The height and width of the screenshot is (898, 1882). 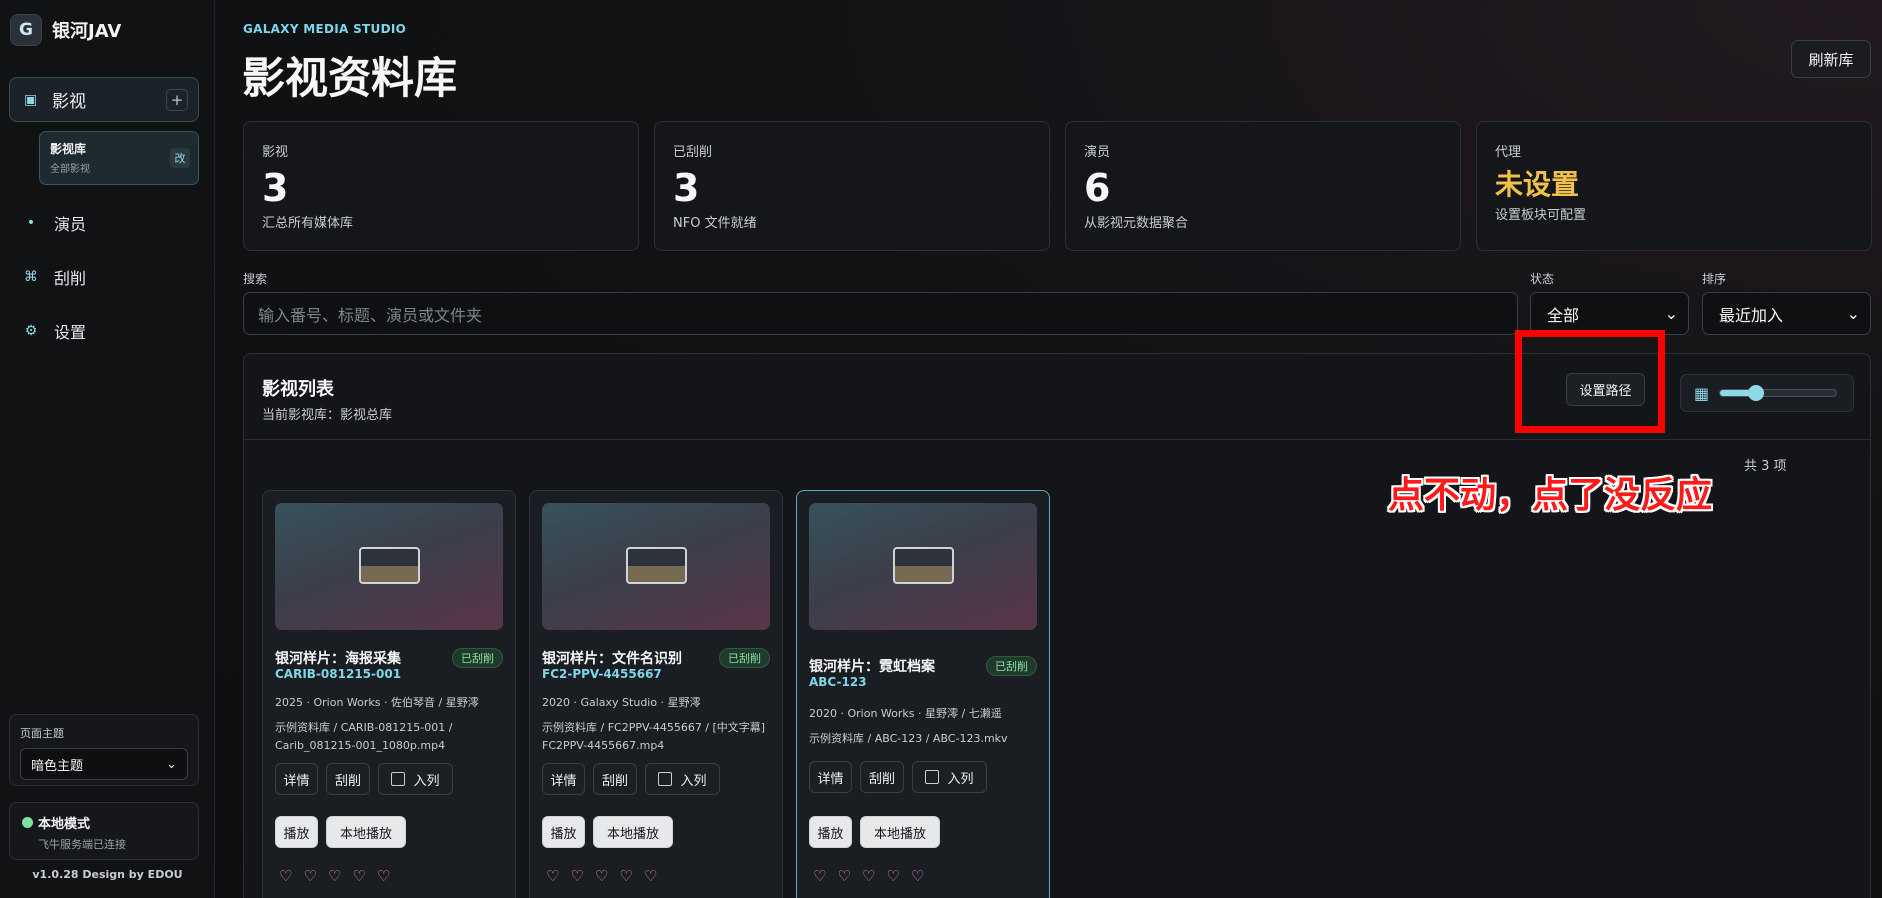 I want to click on card-size-control: ▦, so click(x=1767, y=393).